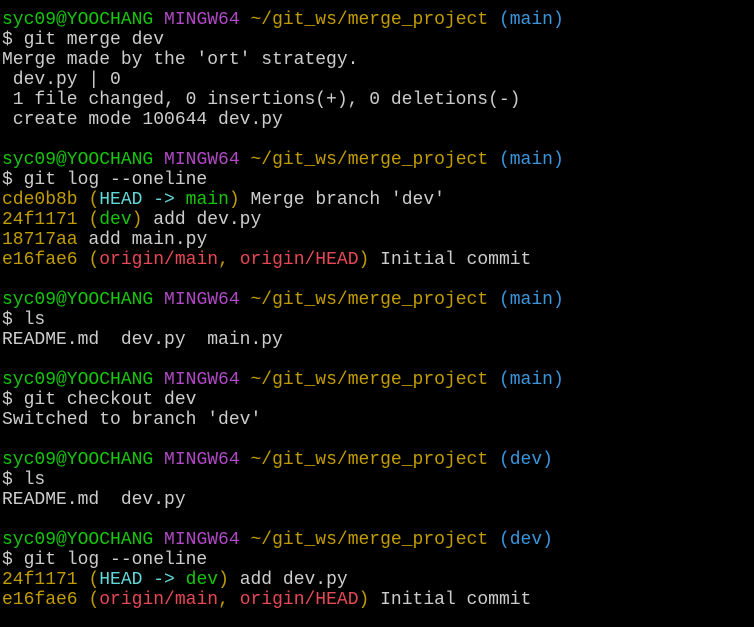  Describe the element at coordinates (378, 120) in the screenshot. I see `output-line: create mode 100644 dev.py` at that location.